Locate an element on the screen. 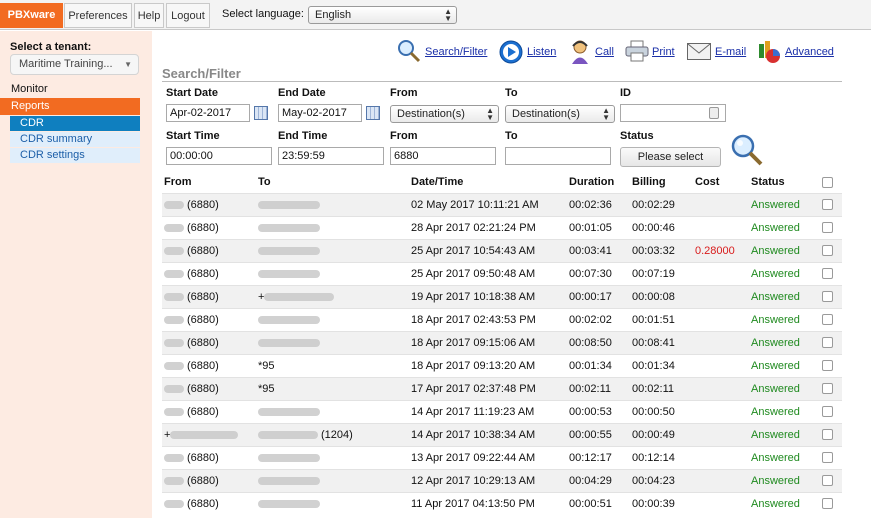 The height and width of the screenshot is (518, 871). search-filter-icon is located at coordinates (409, 51).